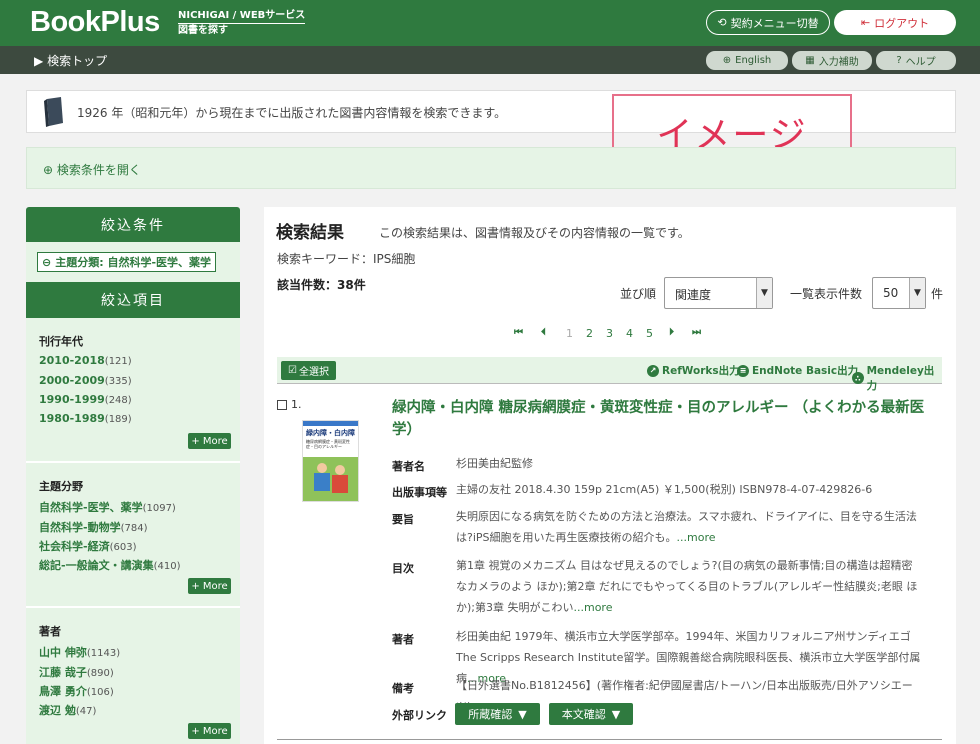 This screenshot has height=744, width=980. Describe the element at coordinates (85, 360) in the screenshot. I see `facet-item: 2010-2018(121)` at that location.